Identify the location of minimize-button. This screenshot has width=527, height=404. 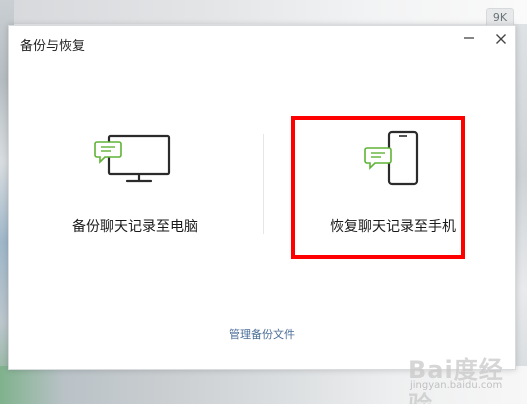
(469, 40).